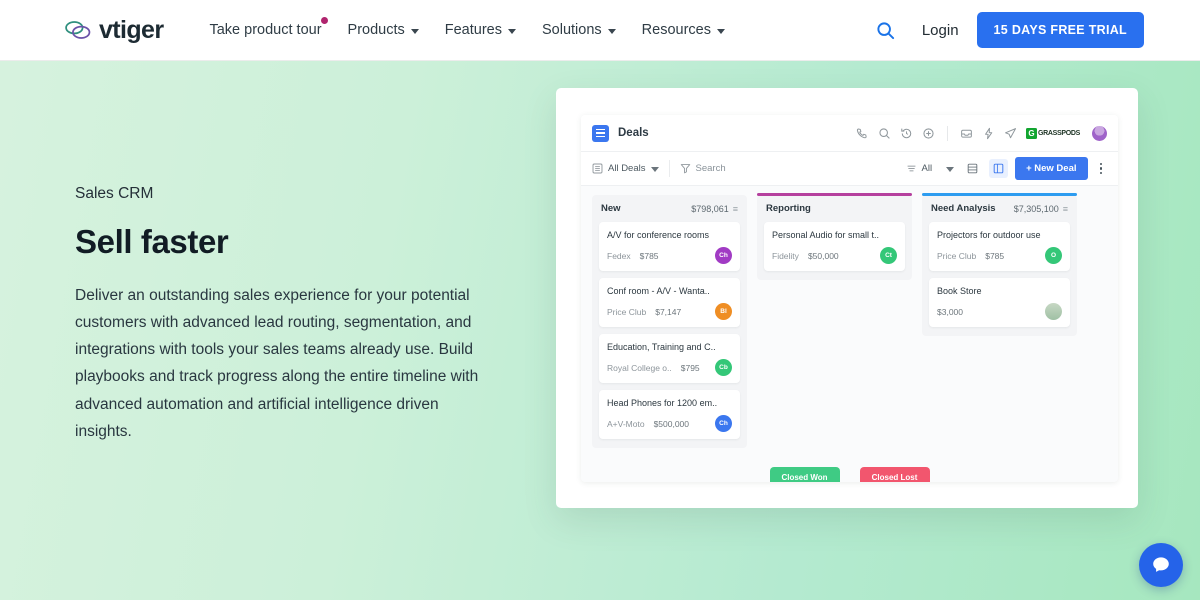 The width and height of the screenshot is (1200, 600). Describe the element at coordinates (862, 133) in the screenshot. I see `phone-icon` at that location.